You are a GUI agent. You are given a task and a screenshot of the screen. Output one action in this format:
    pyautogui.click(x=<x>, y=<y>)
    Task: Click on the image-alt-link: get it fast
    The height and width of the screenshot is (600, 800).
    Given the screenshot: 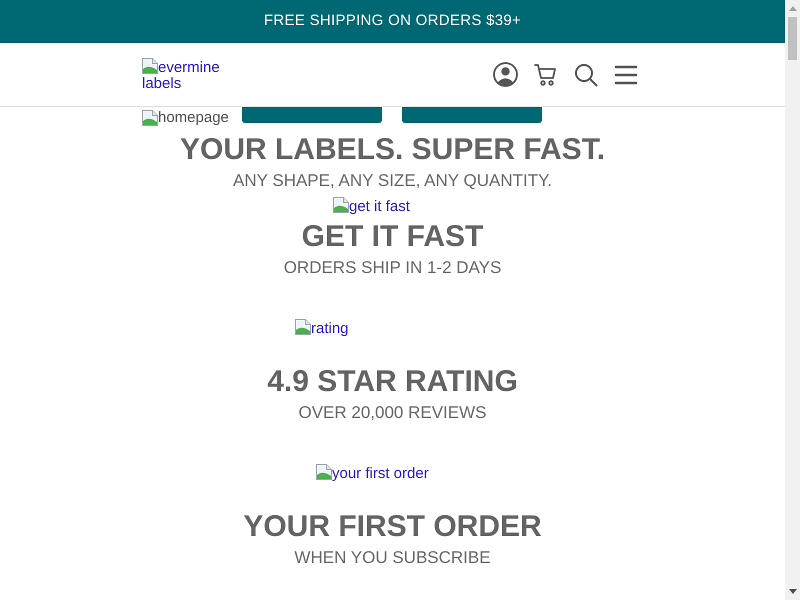 What is the action you would take?
    pyautogui.click(x=371, y=205)
    